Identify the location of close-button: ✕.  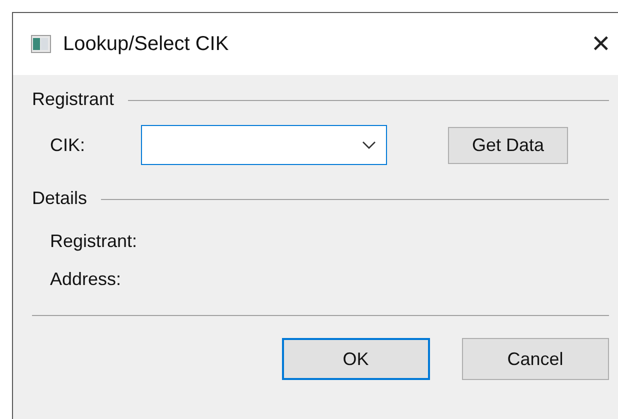
(600, 44).